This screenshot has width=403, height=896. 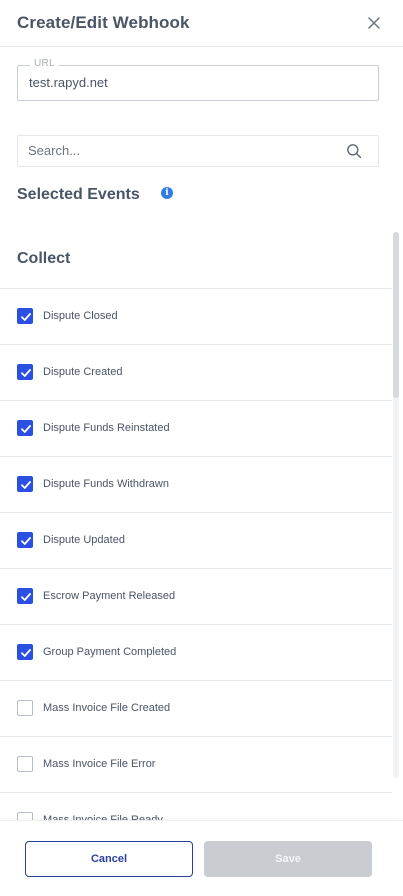 I want to click on event-row: Group Payment Completed, so click(x=196, y=653).